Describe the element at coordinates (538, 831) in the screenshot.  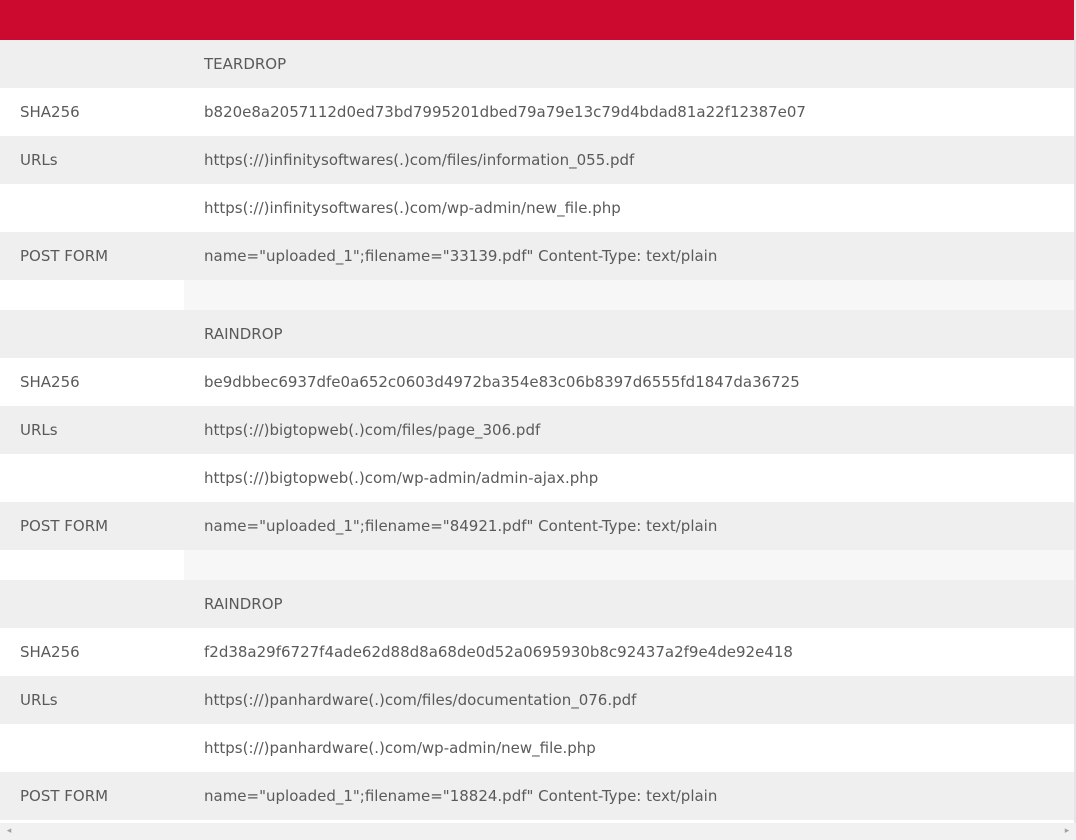
I see `horizontal-scrollbar` at that location.